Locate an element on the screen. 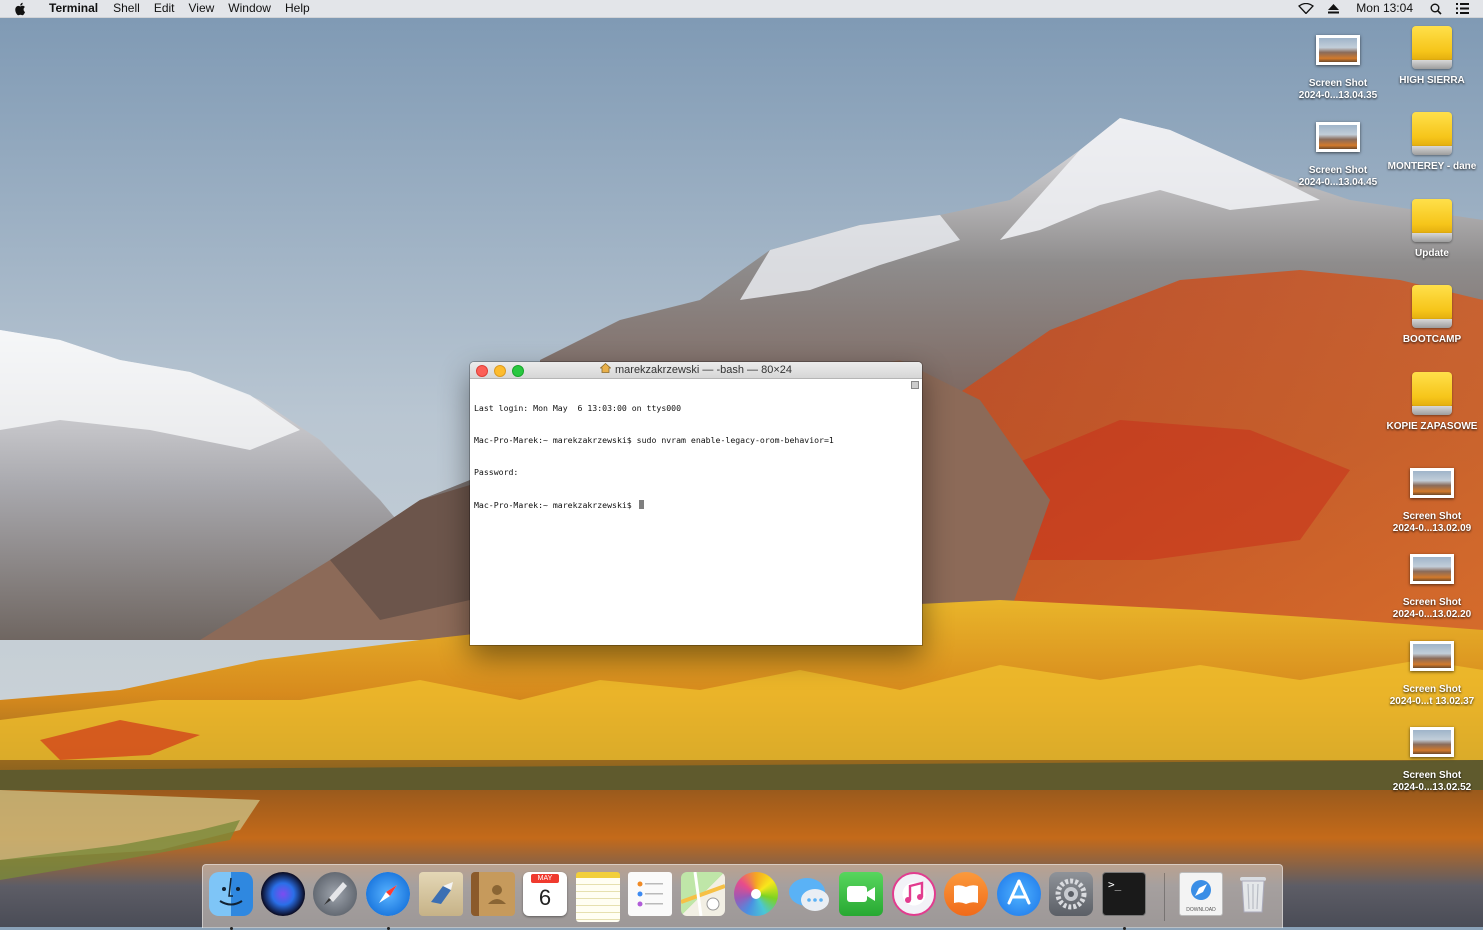 Image resolution: width=1483 pixels, height=930 pixels. dock-calendar: MAY 6 is located at coordinates (545, 894).